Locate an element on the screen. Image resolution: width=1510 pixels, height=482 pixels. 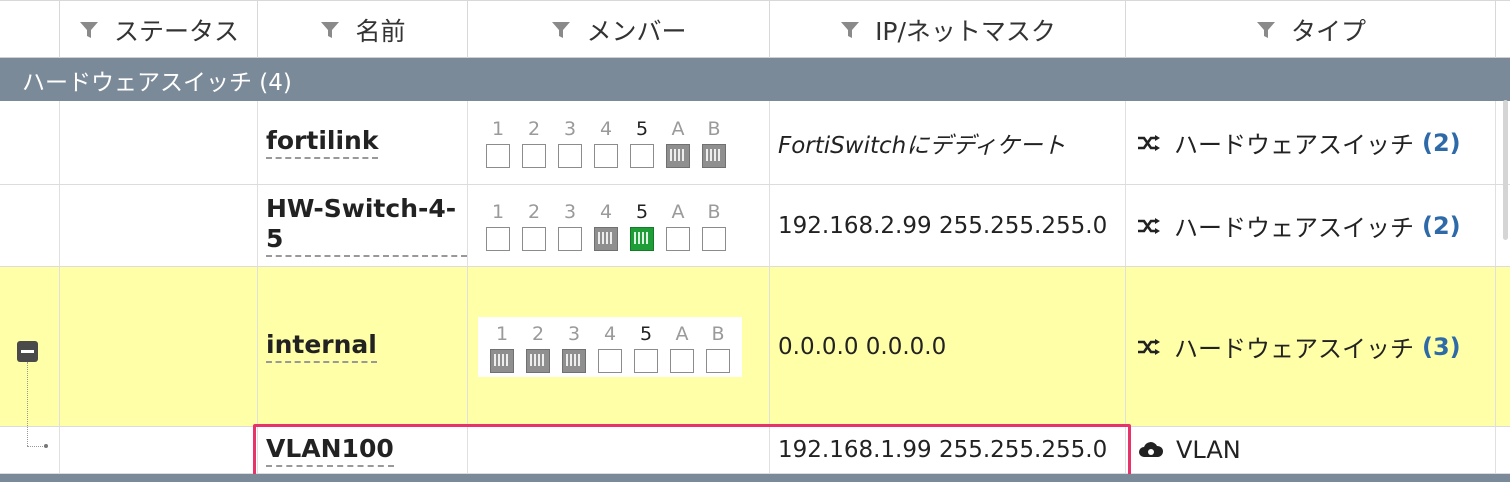
port-a: A is located at coordinates (678, 143).